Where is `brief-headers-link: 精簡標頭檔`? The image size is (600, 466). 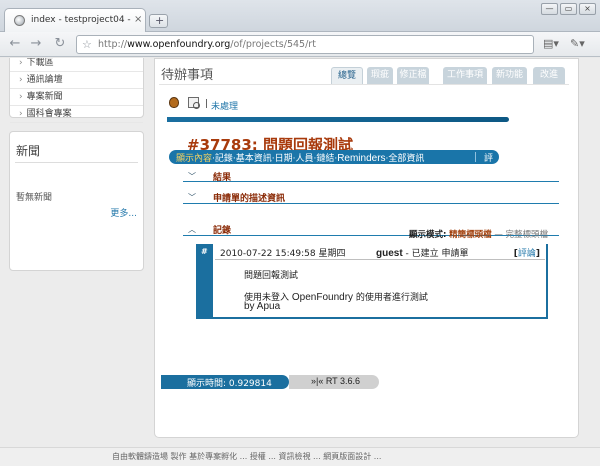 brief-headers-link: 精簡標頭檔 is located at coordinates (470, 235).